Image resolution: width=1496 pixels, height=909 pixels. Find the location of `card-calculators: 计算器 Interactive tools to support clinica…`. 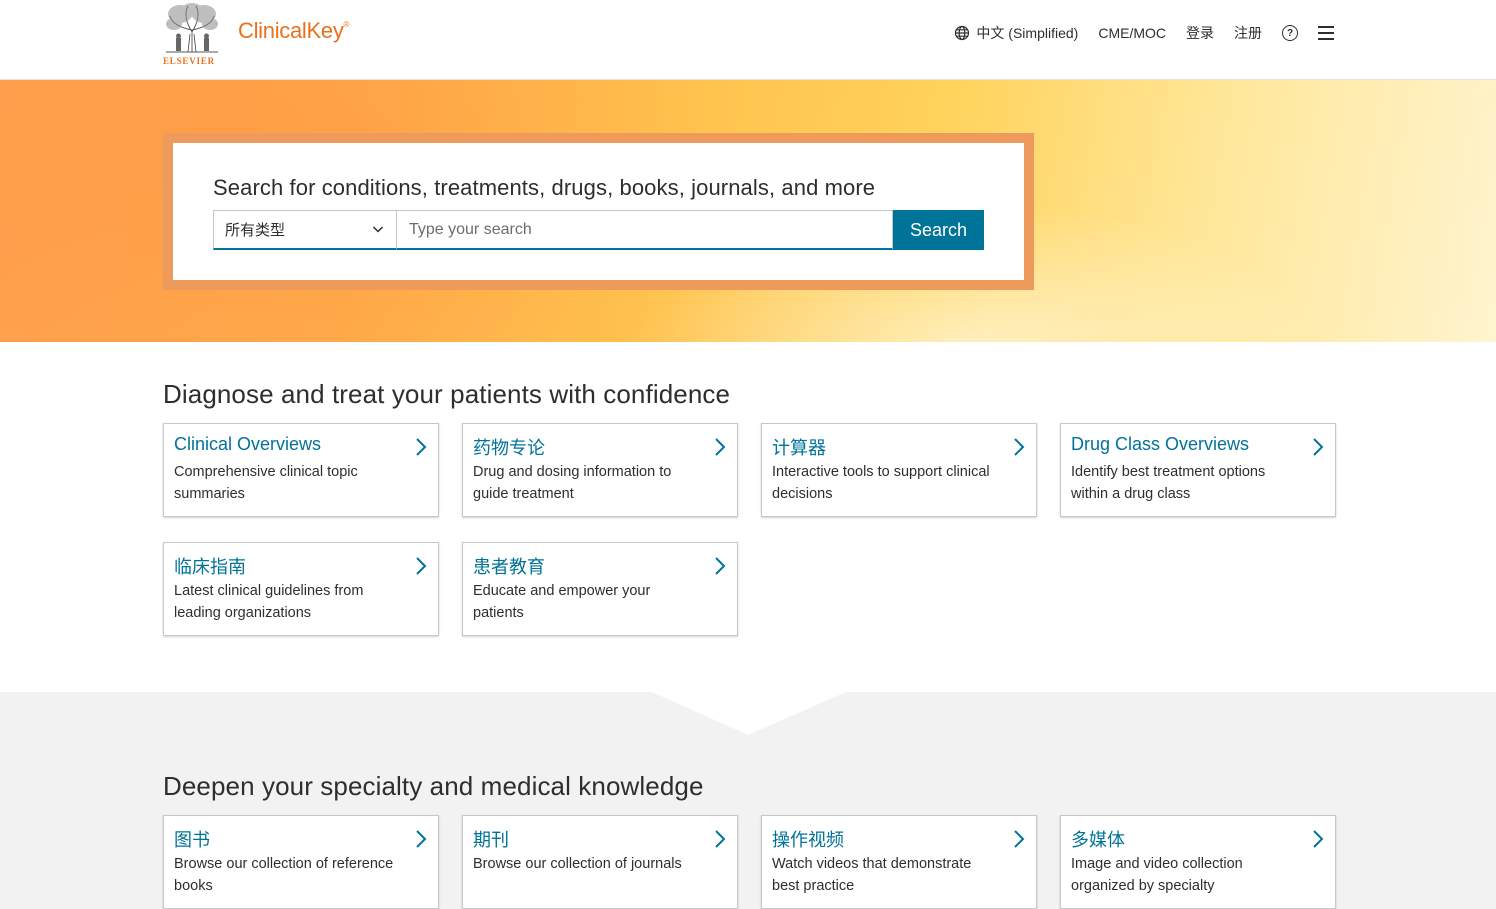

card-calculators: 计算器 Interactive tools to support clinica… is located at coordinates (899, 470).